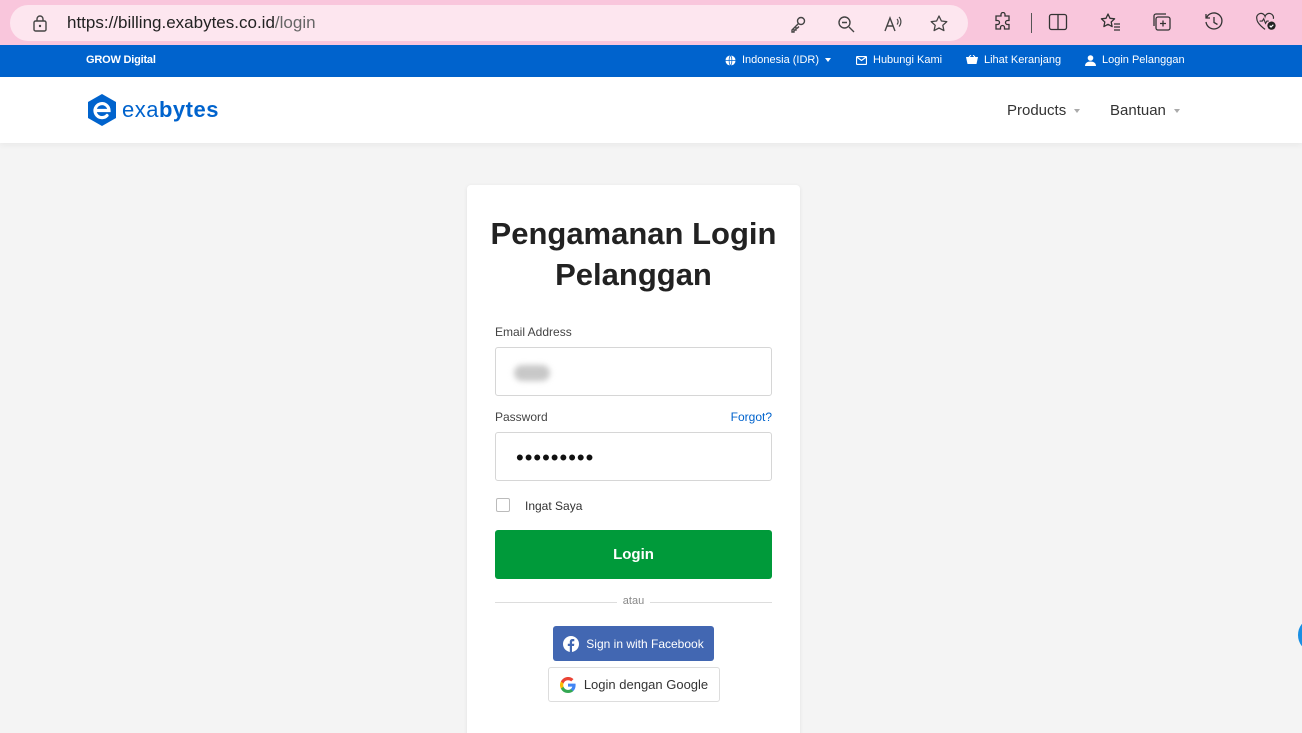 This screenshot has width=1302, height=733. Describe the element at coordinates (571, 643) in the screenshot. I see `facebook-icon` at that location.